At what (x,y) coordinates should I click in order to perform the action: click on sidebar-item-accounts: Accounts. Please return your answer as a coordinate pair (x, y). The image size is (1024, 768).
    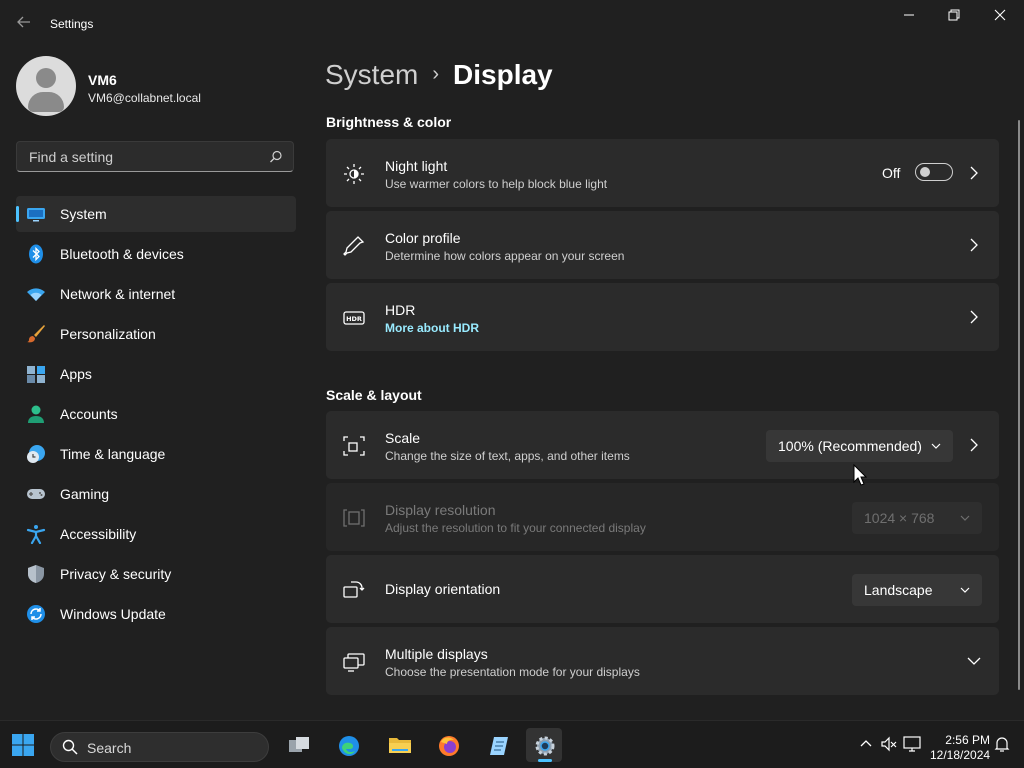
    Looking at the image, I should click on (156, 414).